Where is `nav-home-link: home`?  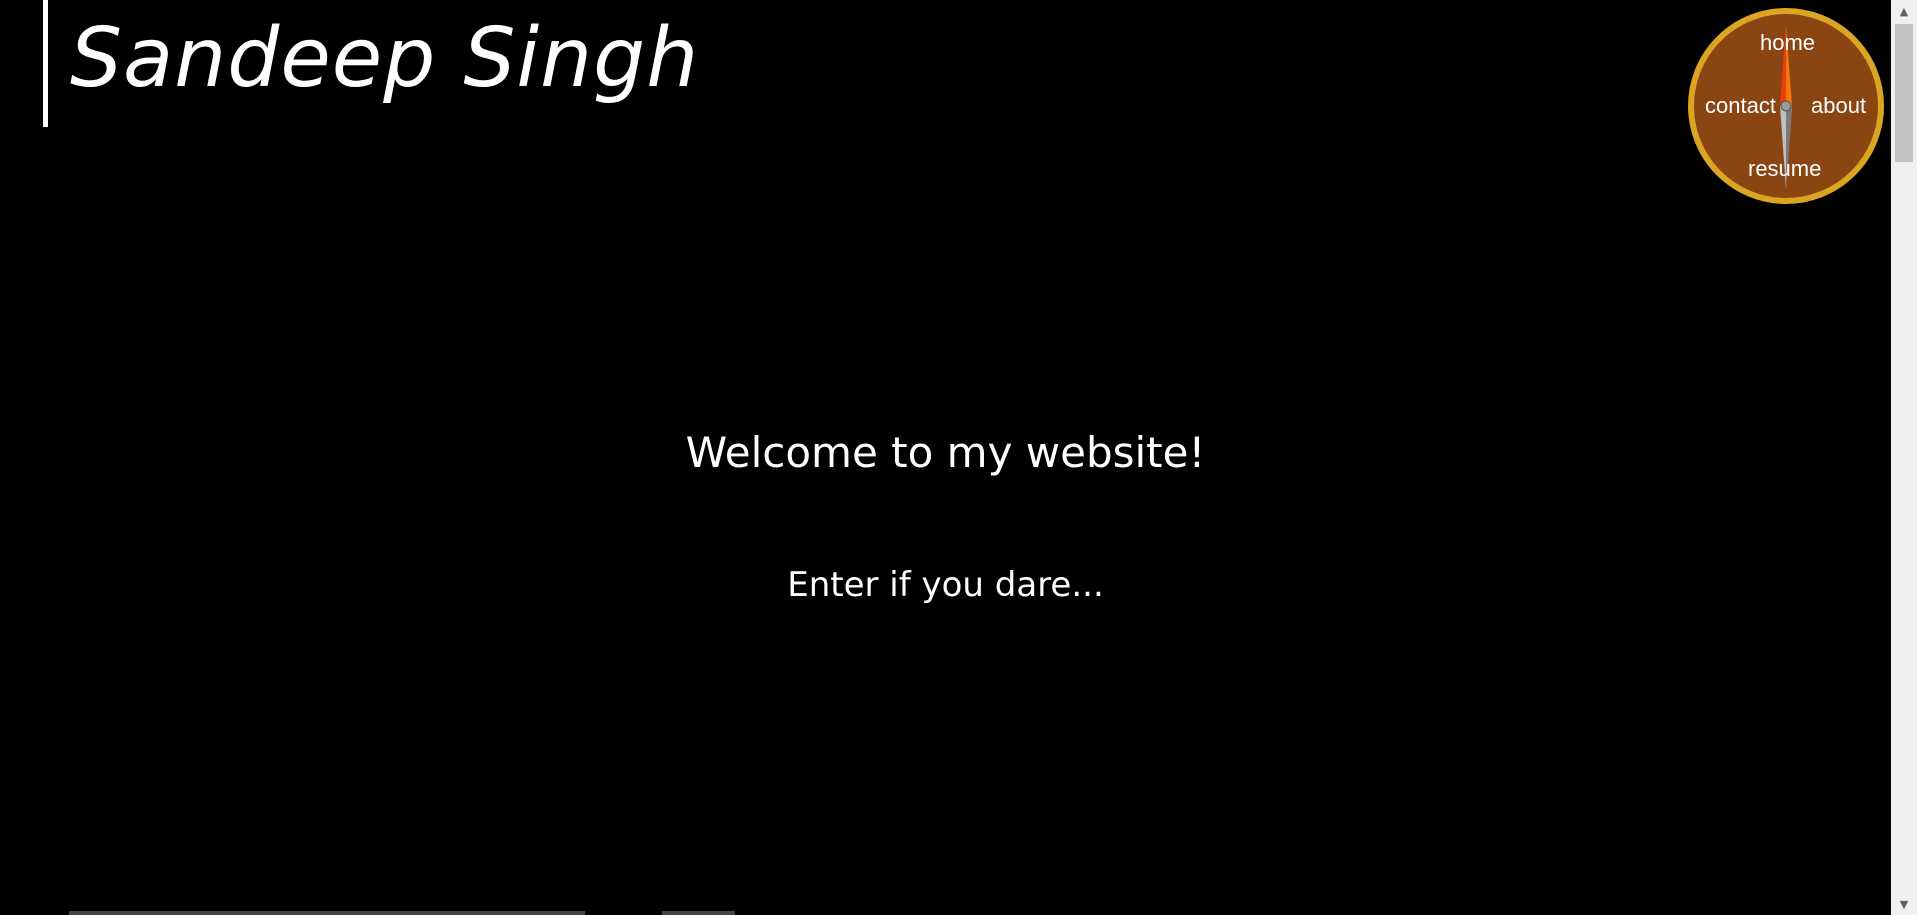
nav-home-link: home is located at coordinates (1787, 43).